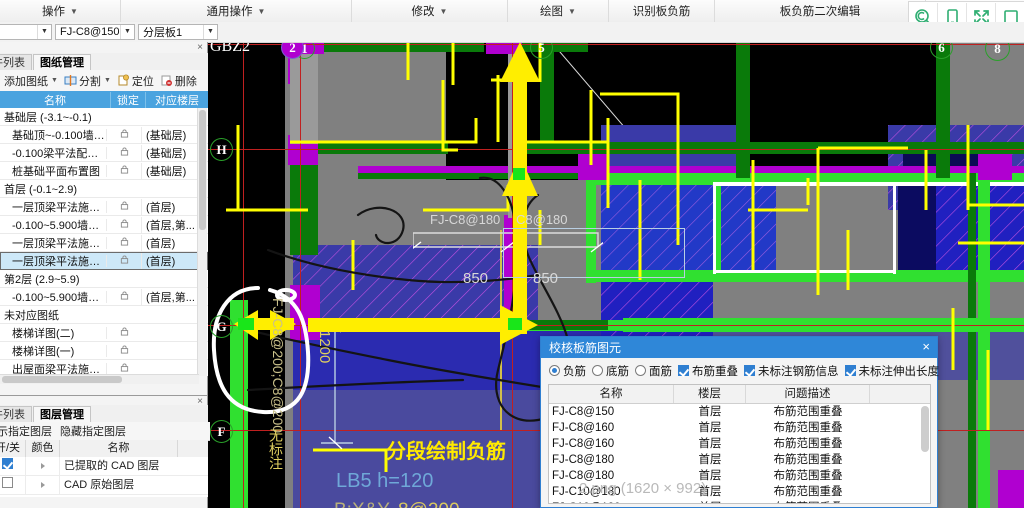  I want to click on radio-bottom-rebar-label: 底筋, so click(617, 371).